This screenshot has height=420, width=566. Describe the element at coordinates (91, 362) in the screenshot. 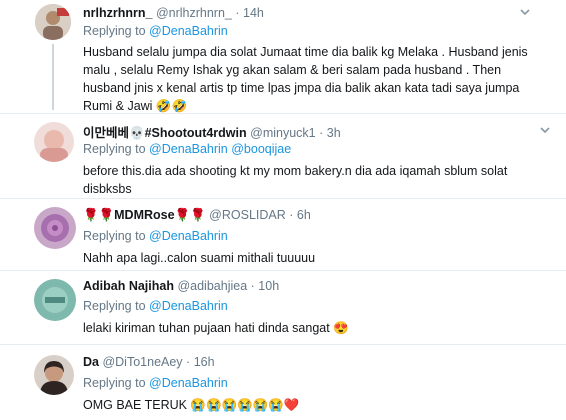

I see `display-name: Da` at that location.